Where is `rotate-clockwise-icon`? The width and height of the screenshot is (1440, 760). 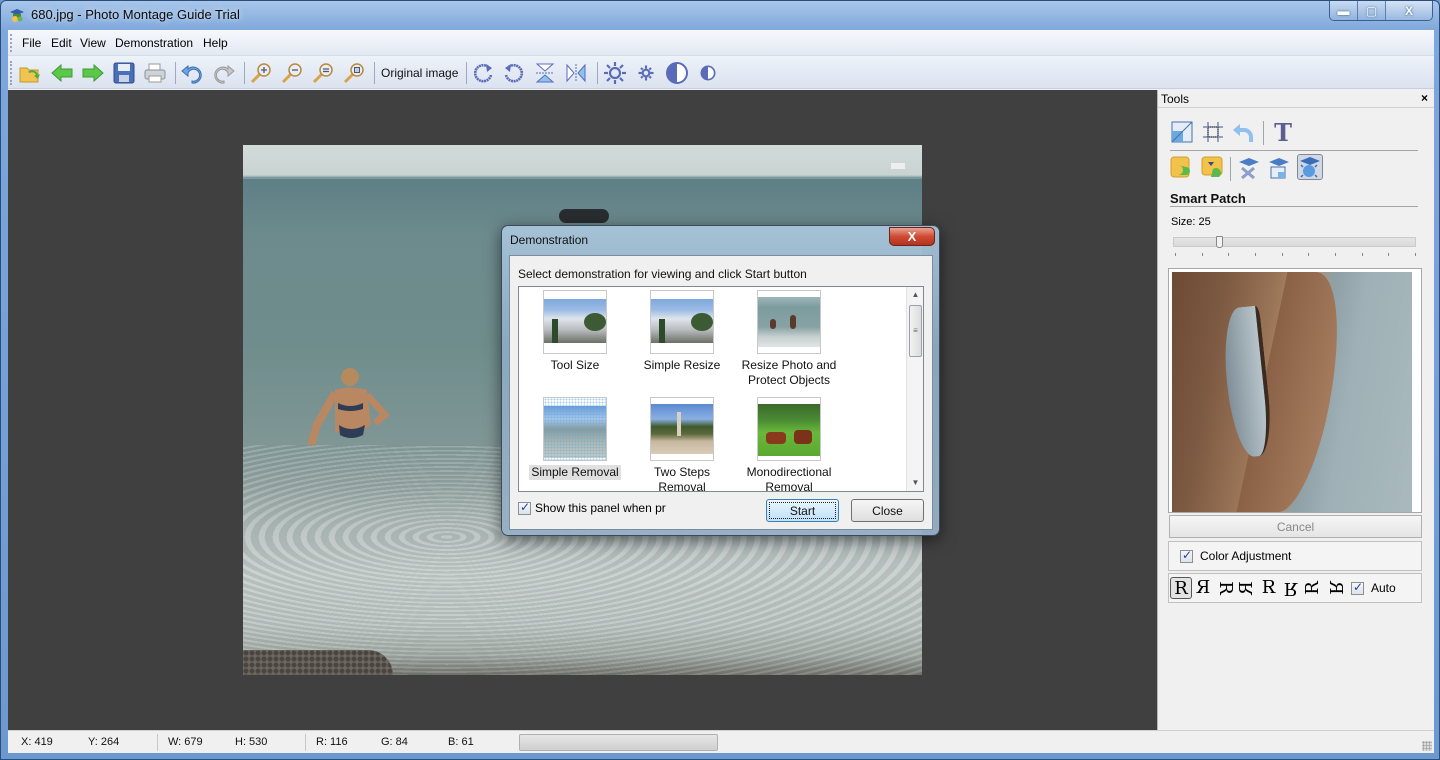
rotate-clockwise-icon is located at coordinates (483, 73).